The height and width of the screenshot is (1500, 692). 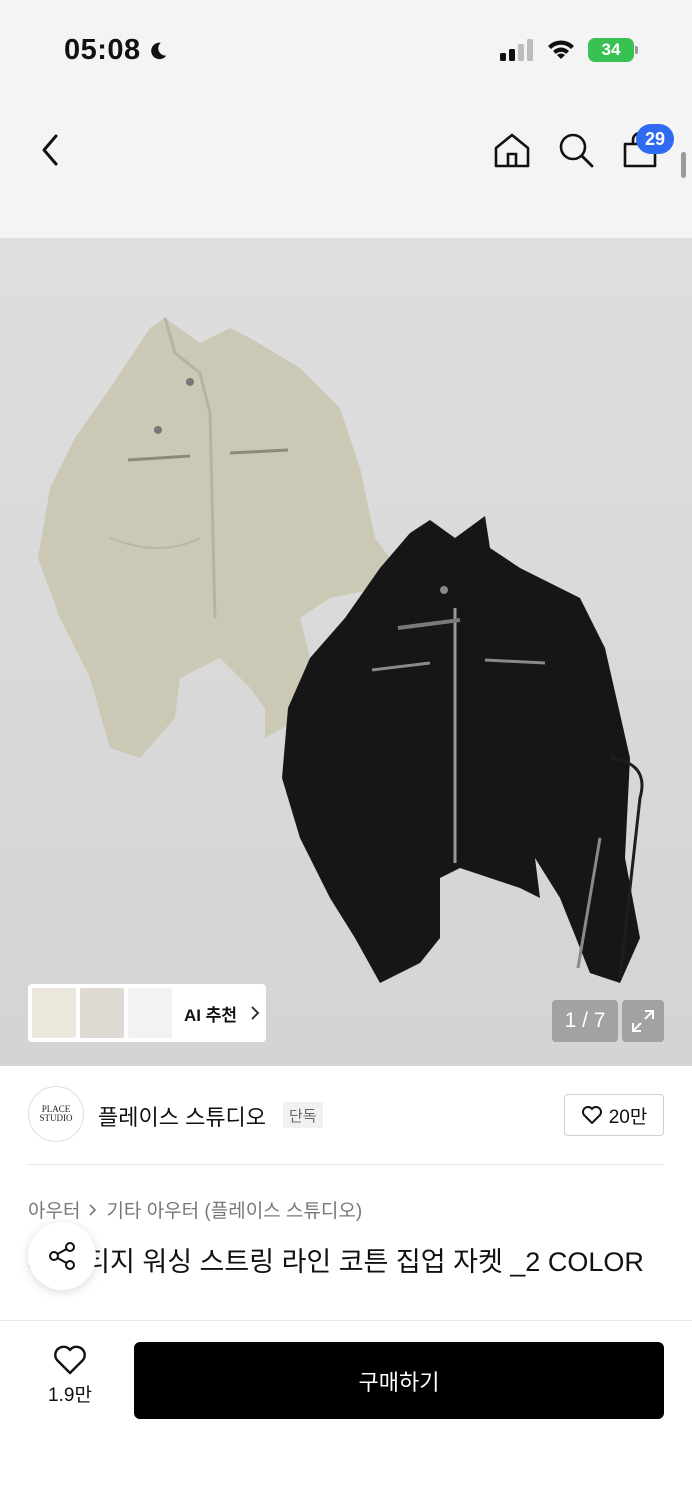 I want to click on brand-like-button: 20만, so click(x=614, y=1115).